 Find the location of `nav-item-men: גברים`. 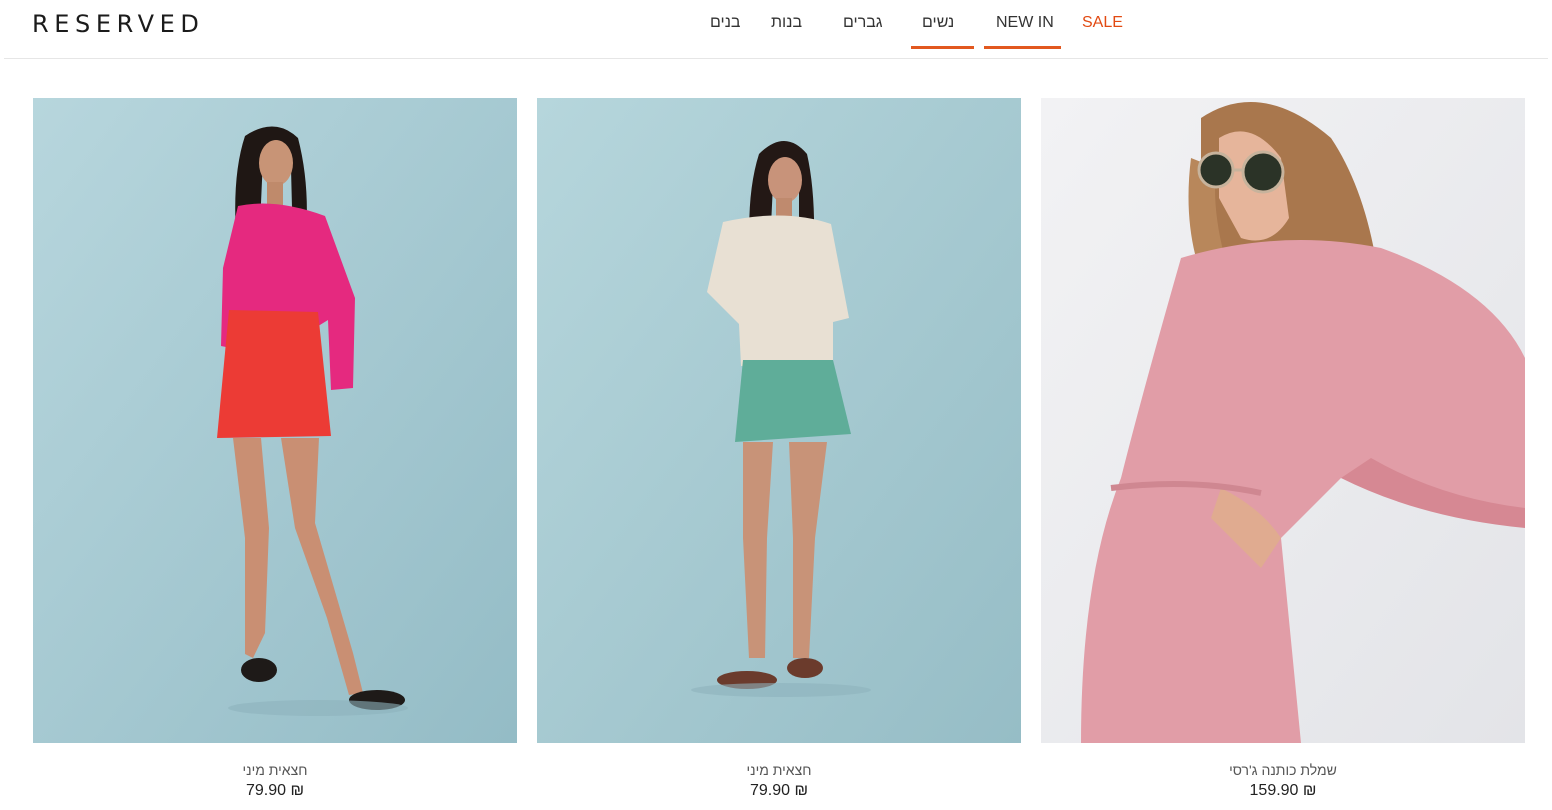

nav-item-men: גברים is located at coordinates (863, 23).